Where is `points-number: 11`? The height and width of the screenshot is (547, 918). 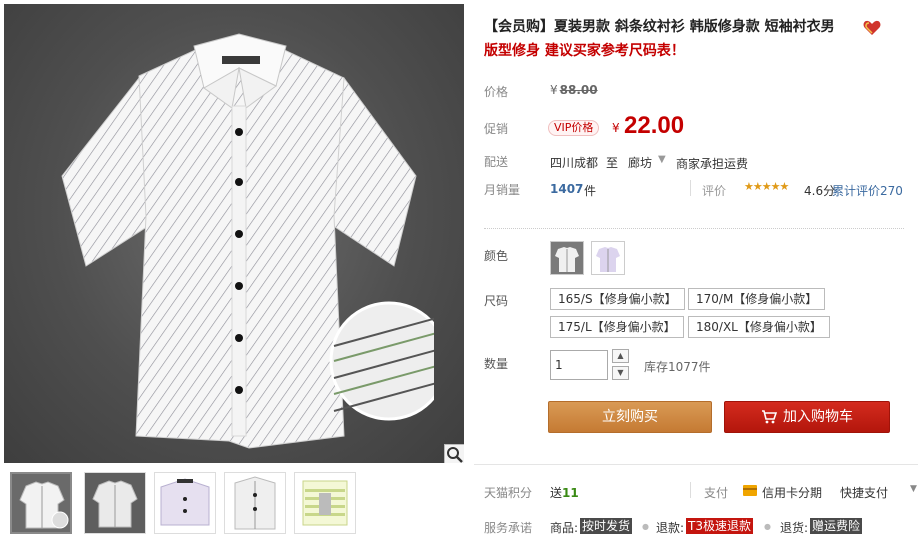 points-number: 11 is located at coordinates (570, 493).